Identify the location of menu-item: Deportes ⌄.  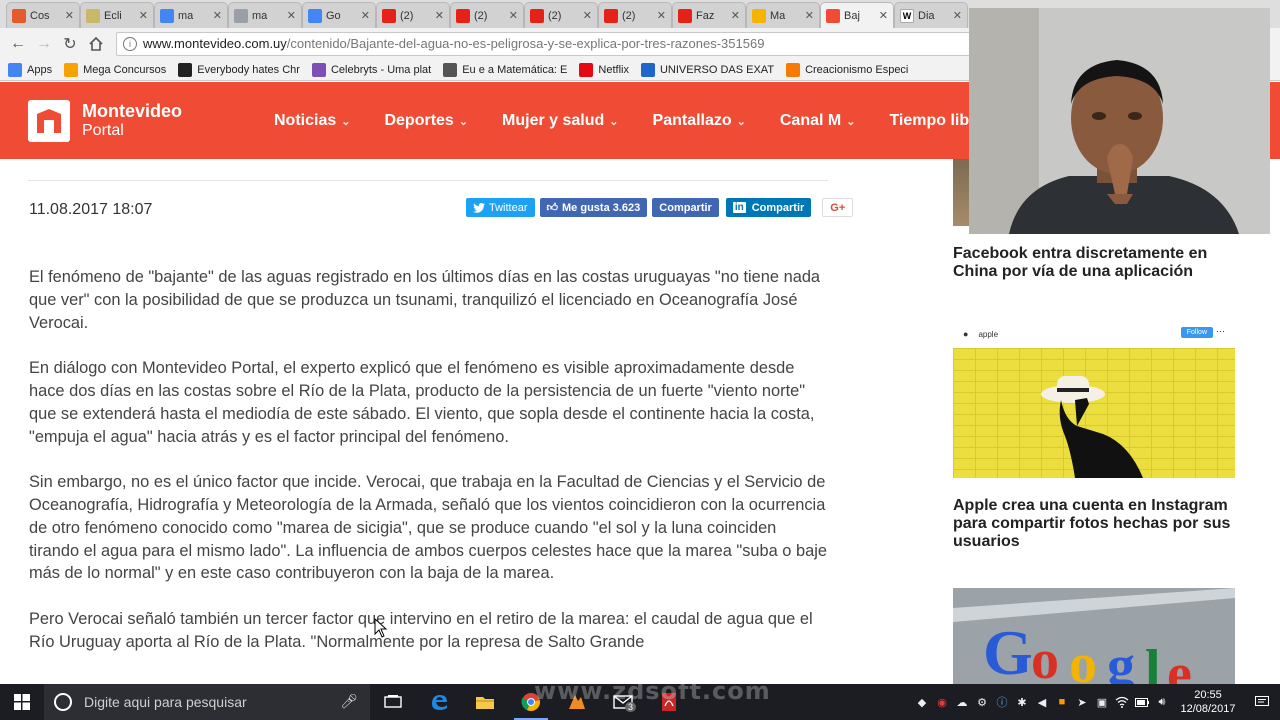
(426, 121).